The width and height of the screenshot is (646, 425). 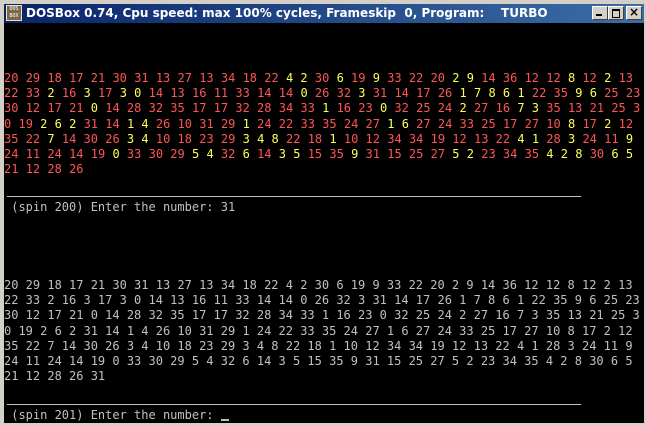 I want to click on number-token: 31, so click(x=91, y=123).